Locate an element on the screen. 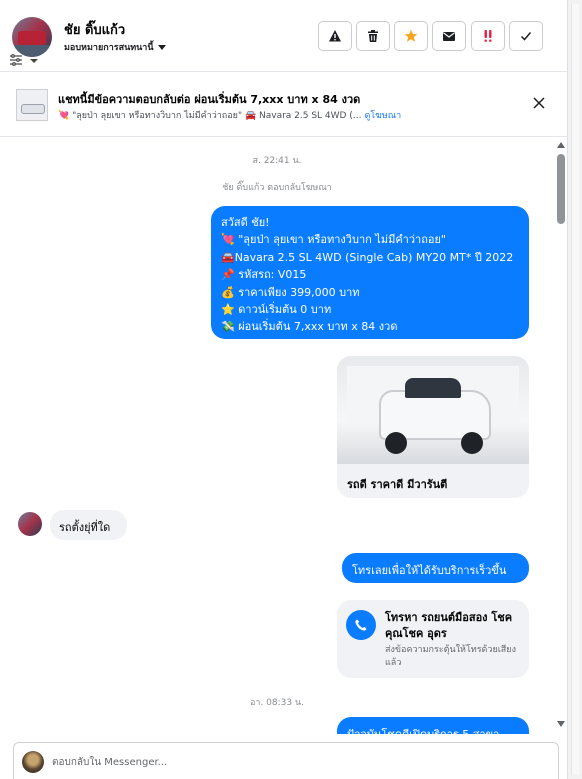 This screenshot has width=582, height=779. contact-name: ชัย ดิ๊บแก้ว is located at coordinates (94, 29).